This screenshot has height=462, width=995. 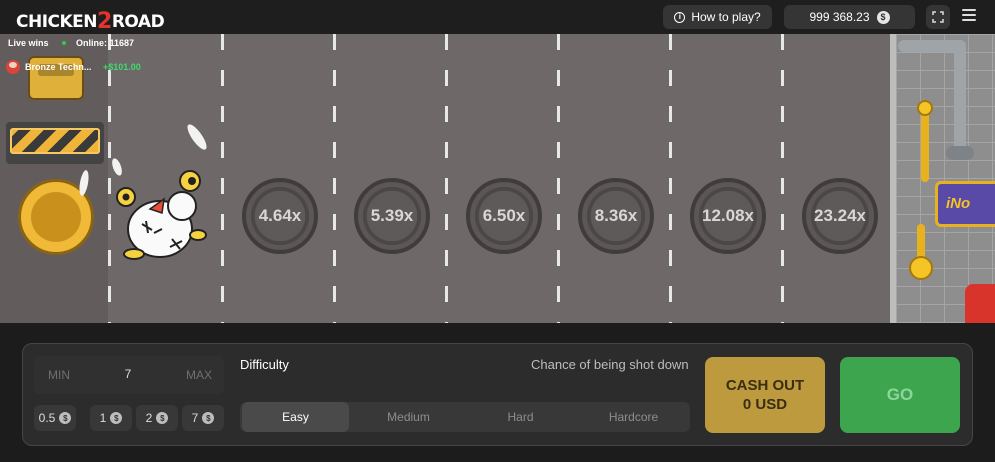 What do you see at coordinates (610, 364) in the screenshot?
I see `chance-label: Chance of being shot down` at bounding box center [610, 364].